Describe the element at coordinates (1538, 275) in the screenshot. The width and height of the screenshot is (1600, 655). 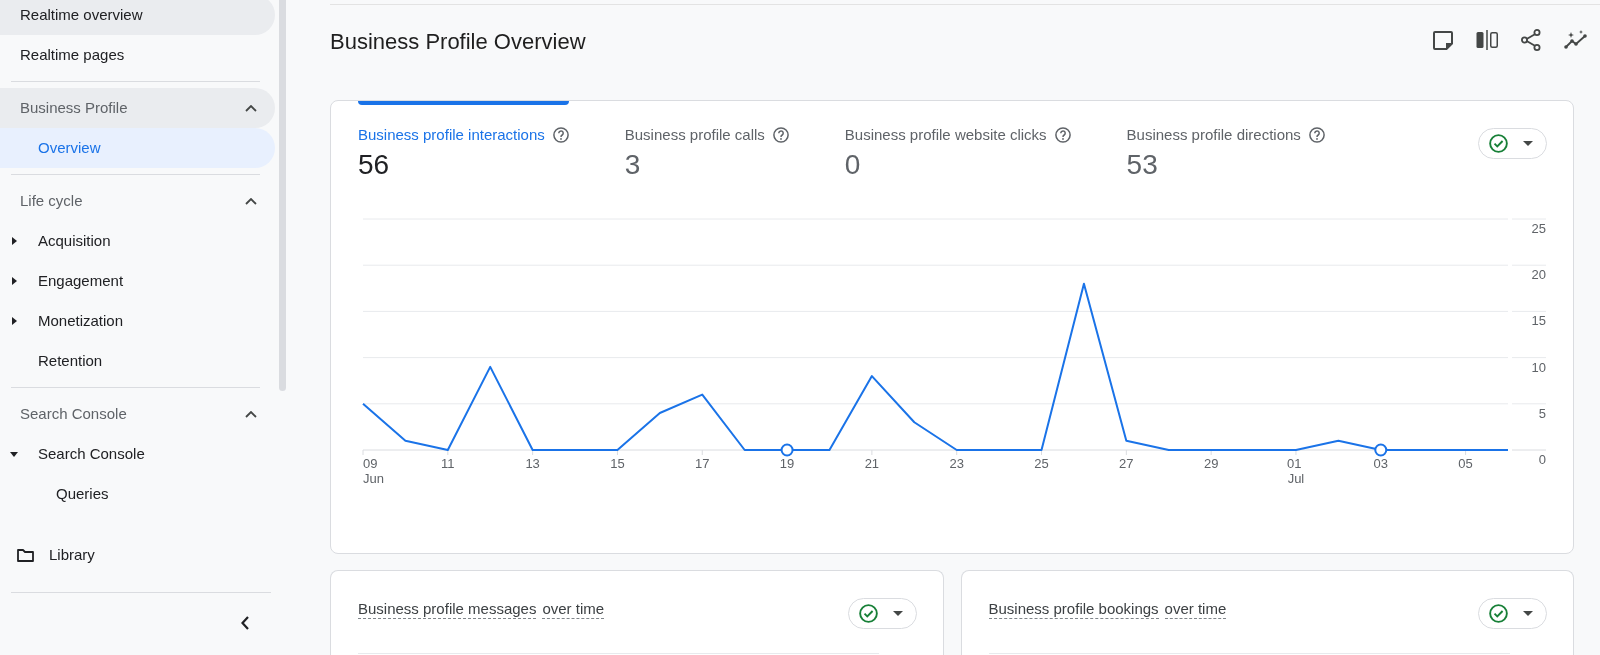
I see `y-axis-label: 20` at that location.